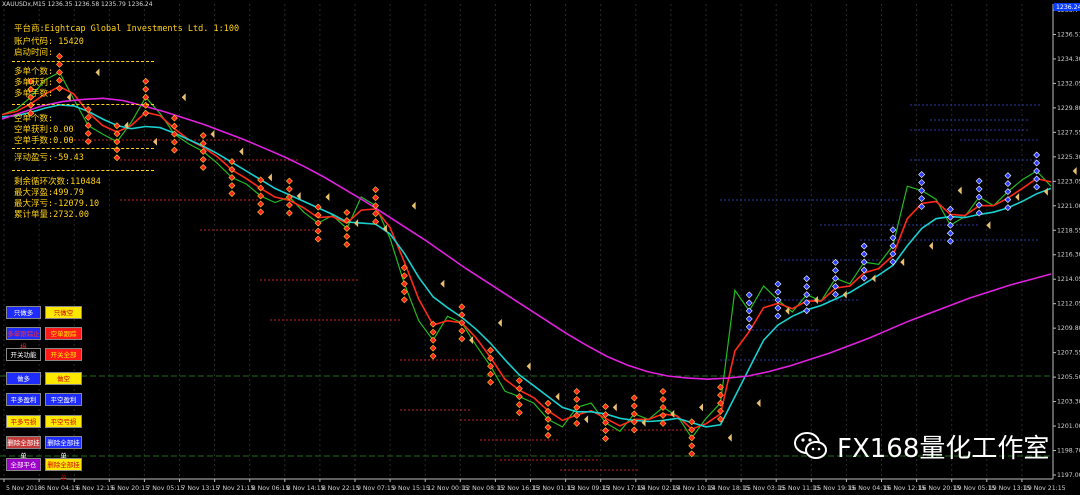 The width and height of the screenshot is (1080, 495). What do you see at coordinates (411, 488) in the screenshot?
I see `time-tick-label: 9 Nov 15:15` at bounding box center [411, 488].